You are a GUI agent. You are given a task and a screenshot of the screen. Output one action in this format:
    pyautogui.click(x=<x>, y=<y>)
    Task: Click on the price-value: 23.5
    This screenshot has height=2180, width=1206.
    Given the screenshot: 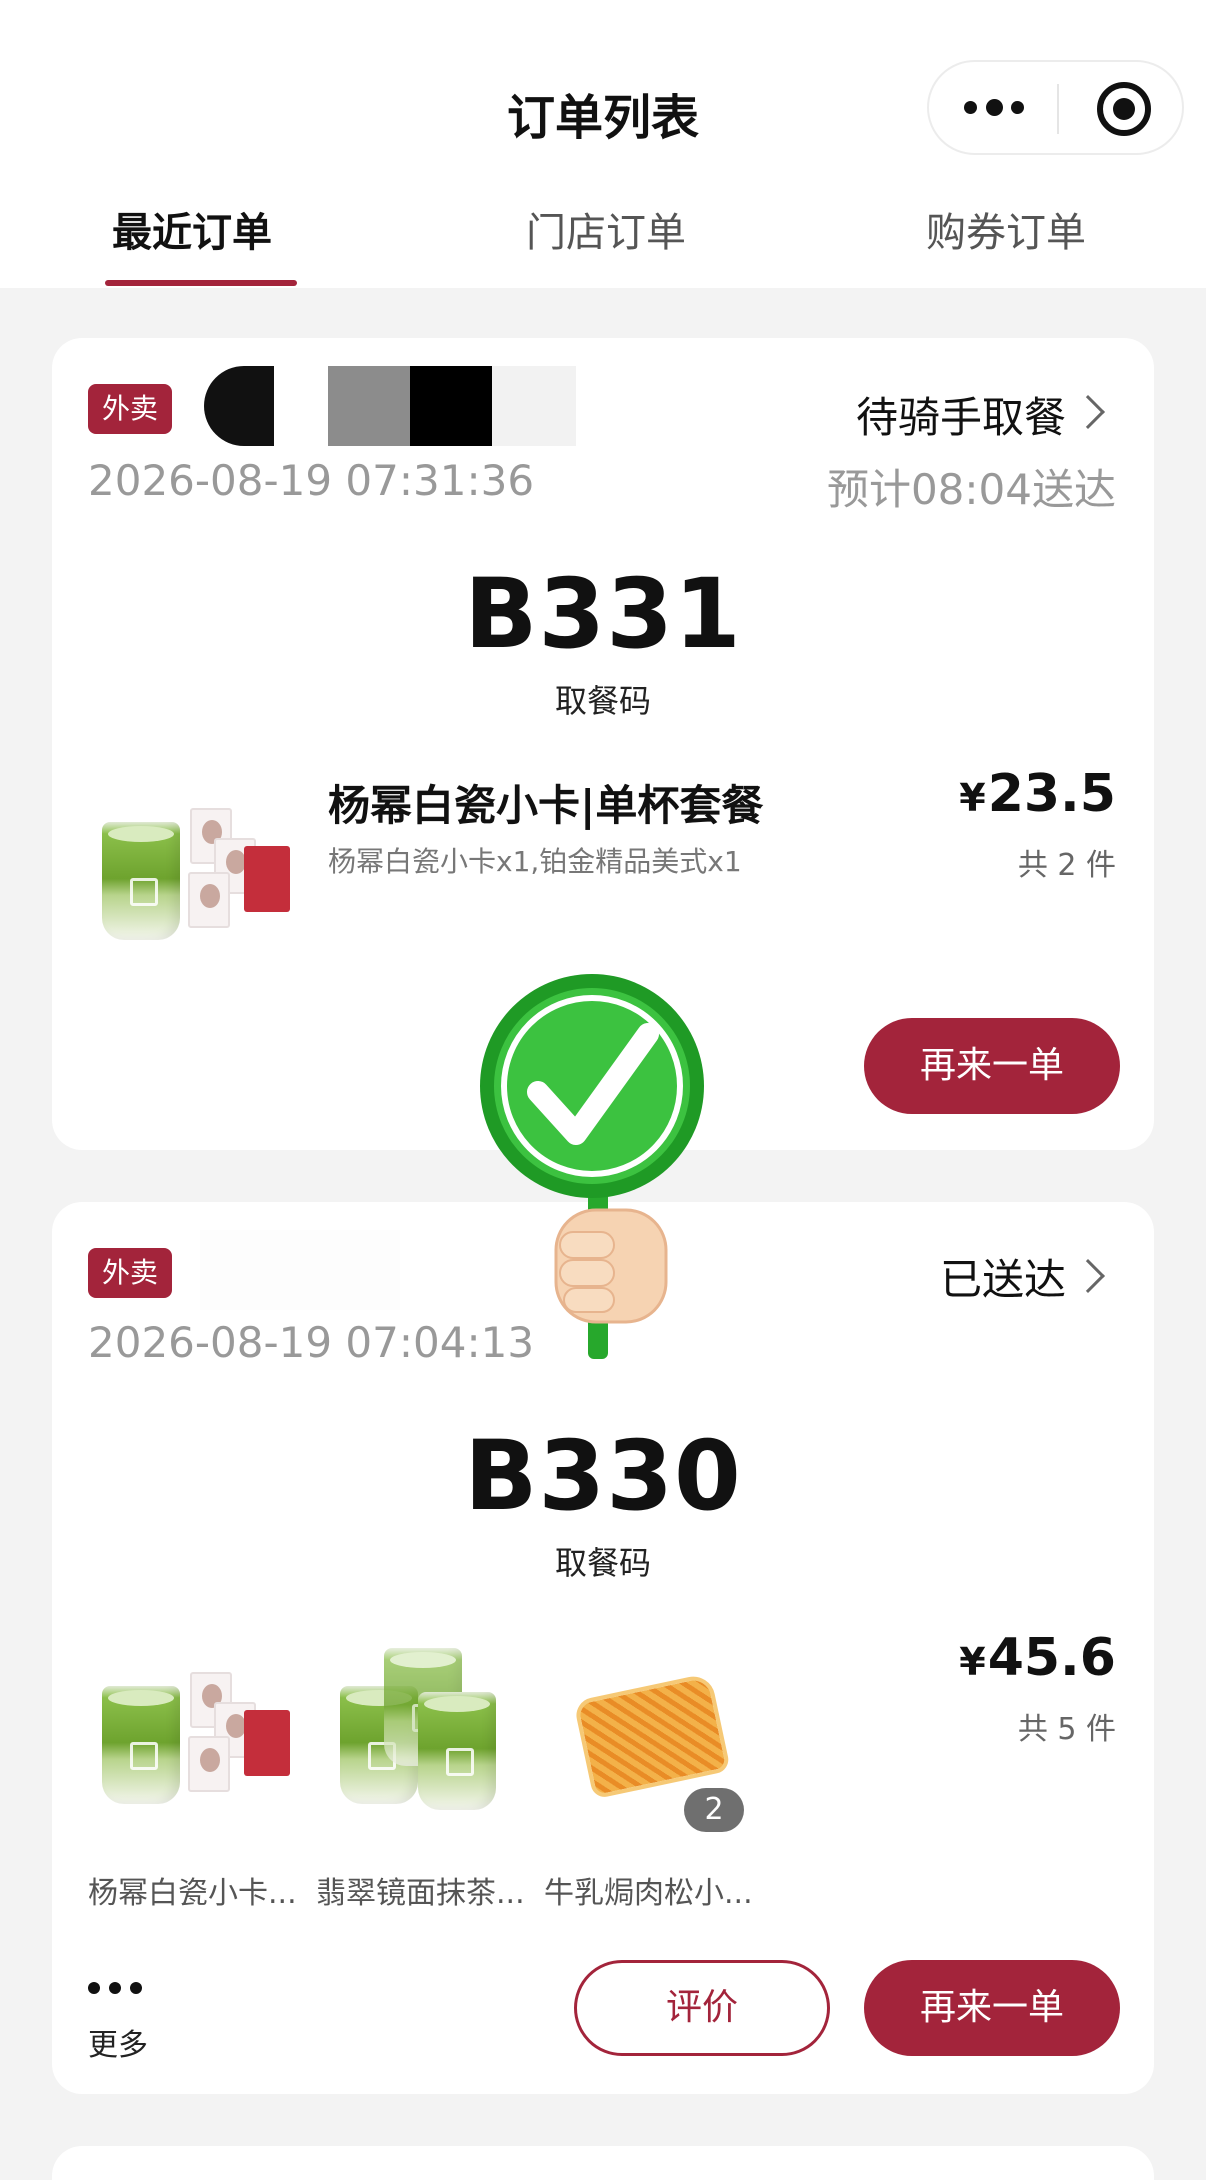 What is the action you would take?
    pyautogui.click(x=1051, y=794)
    